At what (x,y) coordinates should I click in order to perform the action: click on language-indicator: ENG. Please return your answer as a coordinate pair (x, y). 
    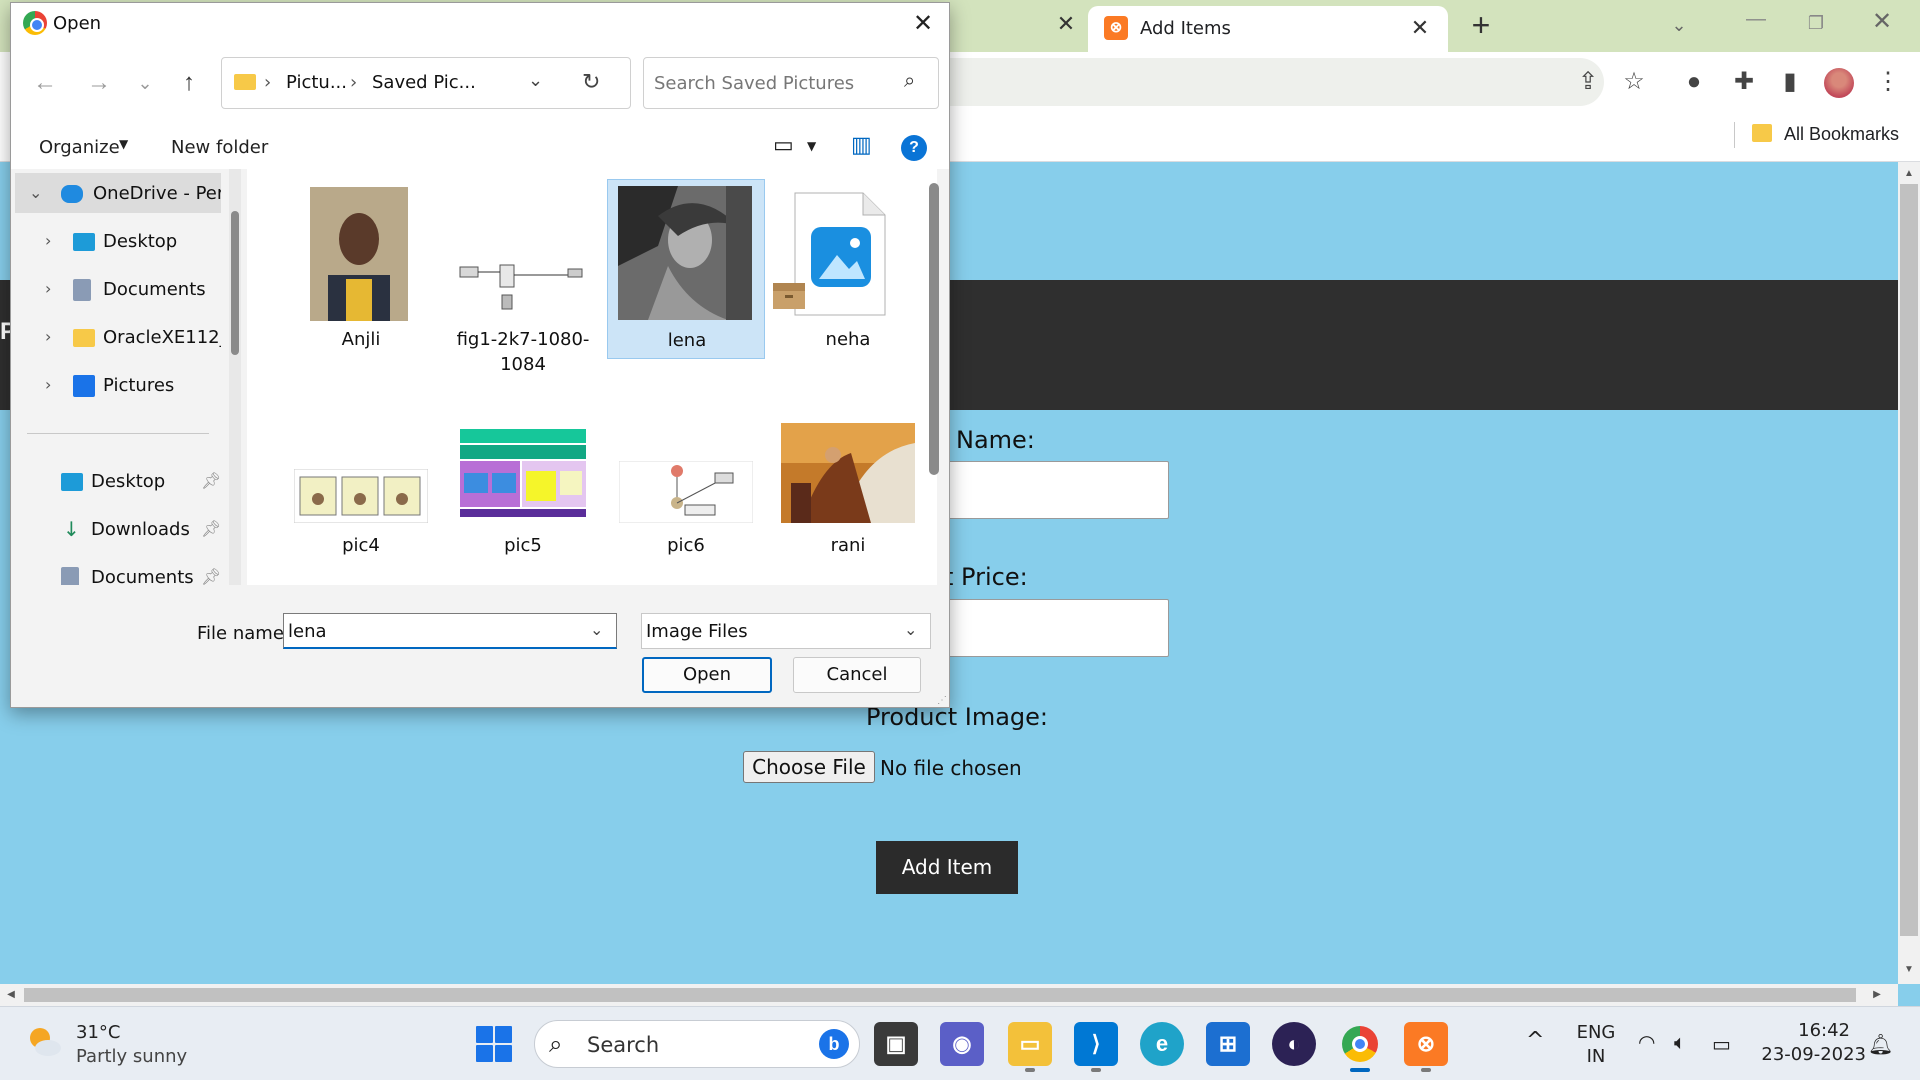
    Looking at the image, I should click on (1596, 1032).